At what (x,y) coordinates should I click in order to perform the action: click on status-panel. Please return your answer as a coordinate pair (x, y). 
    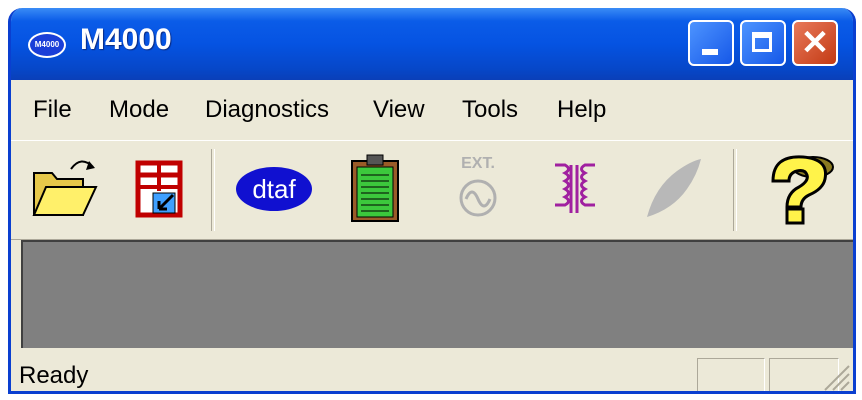
    Looking at the image, I should click on (731, 374).